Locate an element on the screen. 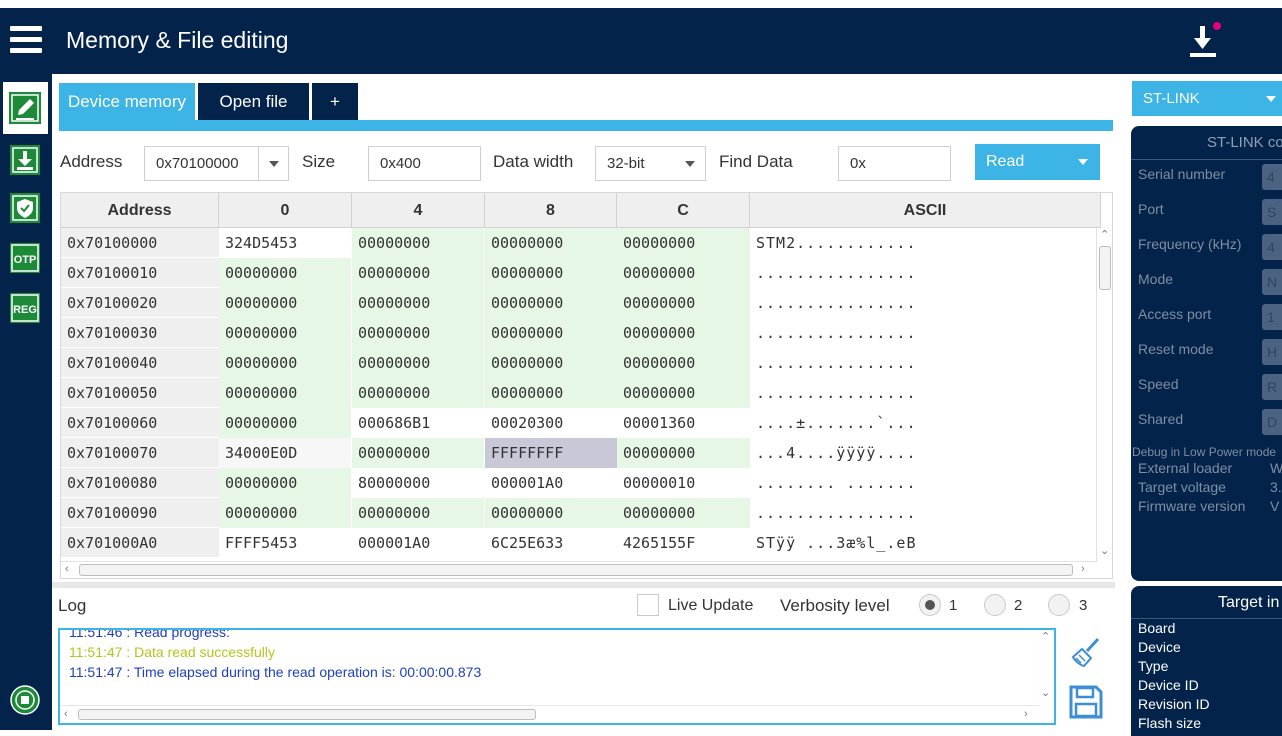 The image size is (1282, 736). grid-horizontal-scrollbar: ‹ › is located at coordinates (578, 569).